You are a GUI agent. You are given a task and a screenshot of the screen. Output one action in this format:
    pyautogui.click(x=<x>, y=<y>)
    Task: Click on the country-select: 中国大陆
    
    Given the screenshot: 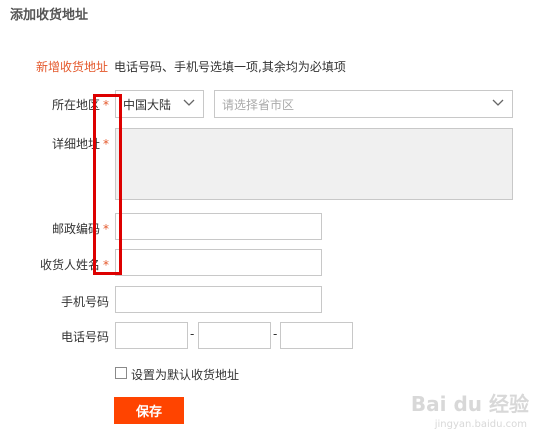 What is the action you would take?
    pyautogui.click(x=159, y=104)
    